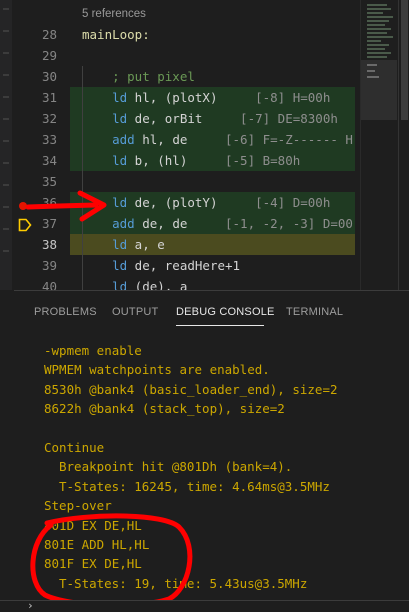  I want to click on console-input-bar: ›, so click(204, 605).